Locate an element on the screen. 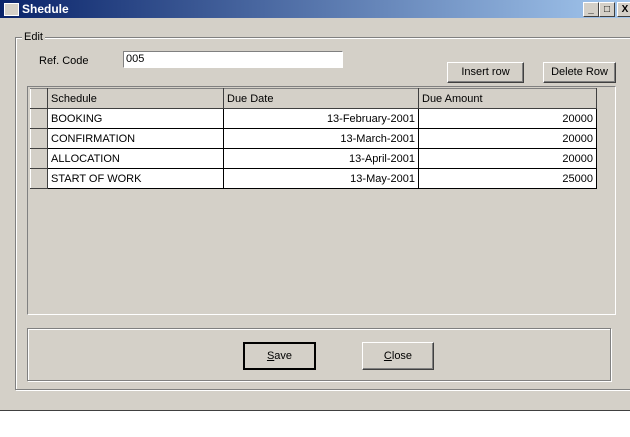 The width and height of the screenshot is (630, 437). ref-code-label: Ref. Code is located at coordinates (64, 61).